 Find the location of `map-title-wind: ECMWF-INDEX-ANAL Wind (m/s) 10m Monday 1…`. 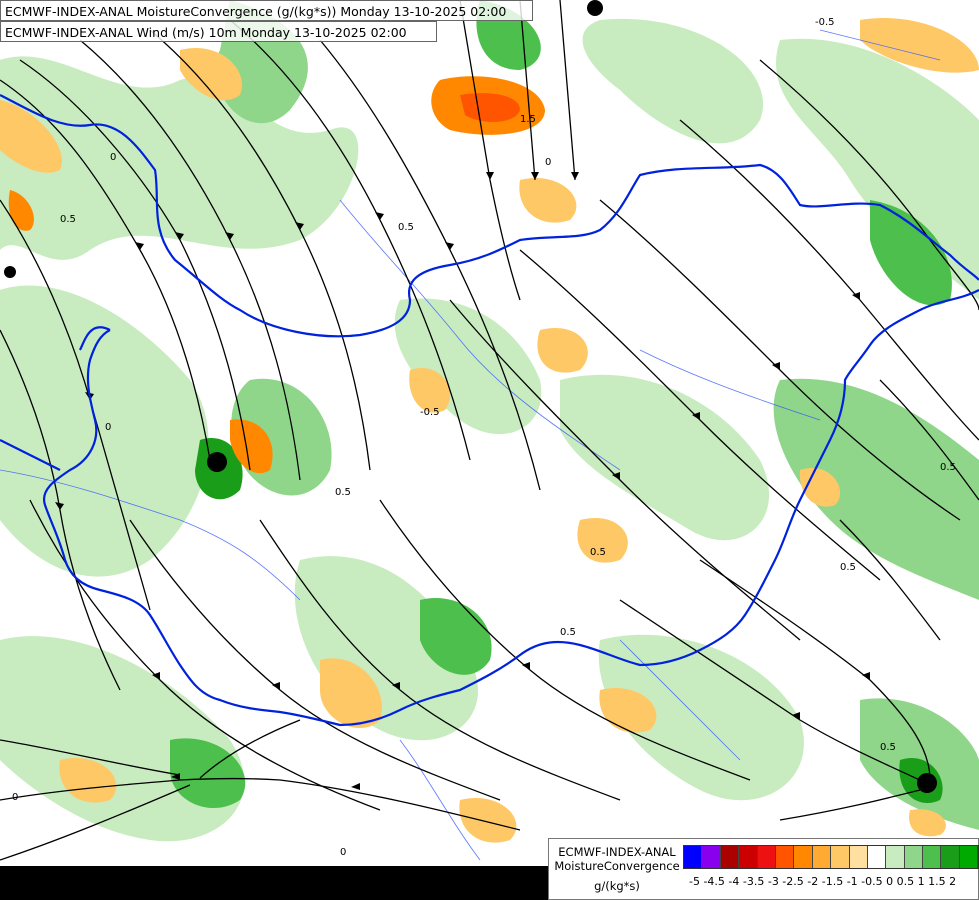

map-title-wind: ECMWF-INDEX-ANAL Wind (m/s) 10m Monday 1… is located at coordinates (218, 31).